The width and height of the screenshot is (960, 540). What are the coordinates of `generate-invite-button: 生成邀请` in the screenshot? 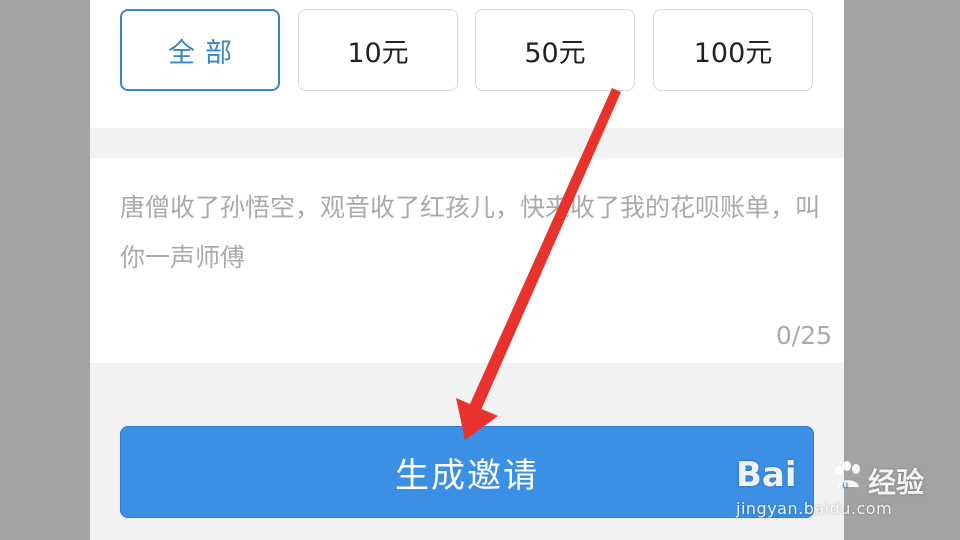 It's located at (467, 472).